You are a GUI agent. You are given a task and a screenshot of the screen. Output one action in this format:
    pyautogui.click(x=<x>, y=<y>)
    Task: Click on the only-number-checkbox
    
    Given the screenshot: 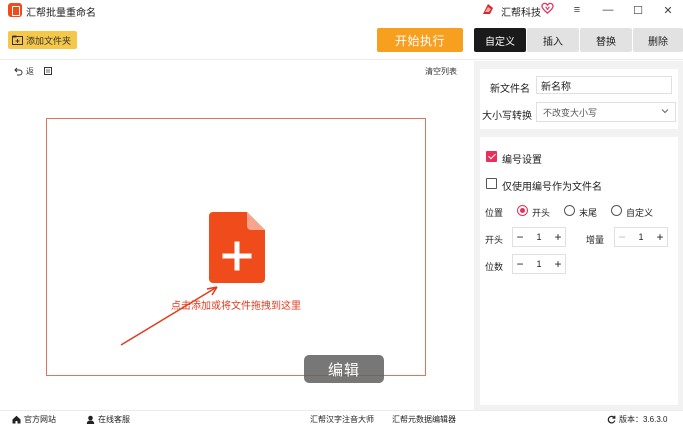 What is the action you would take?
    pyautogui.click(x=491, y=183)
    